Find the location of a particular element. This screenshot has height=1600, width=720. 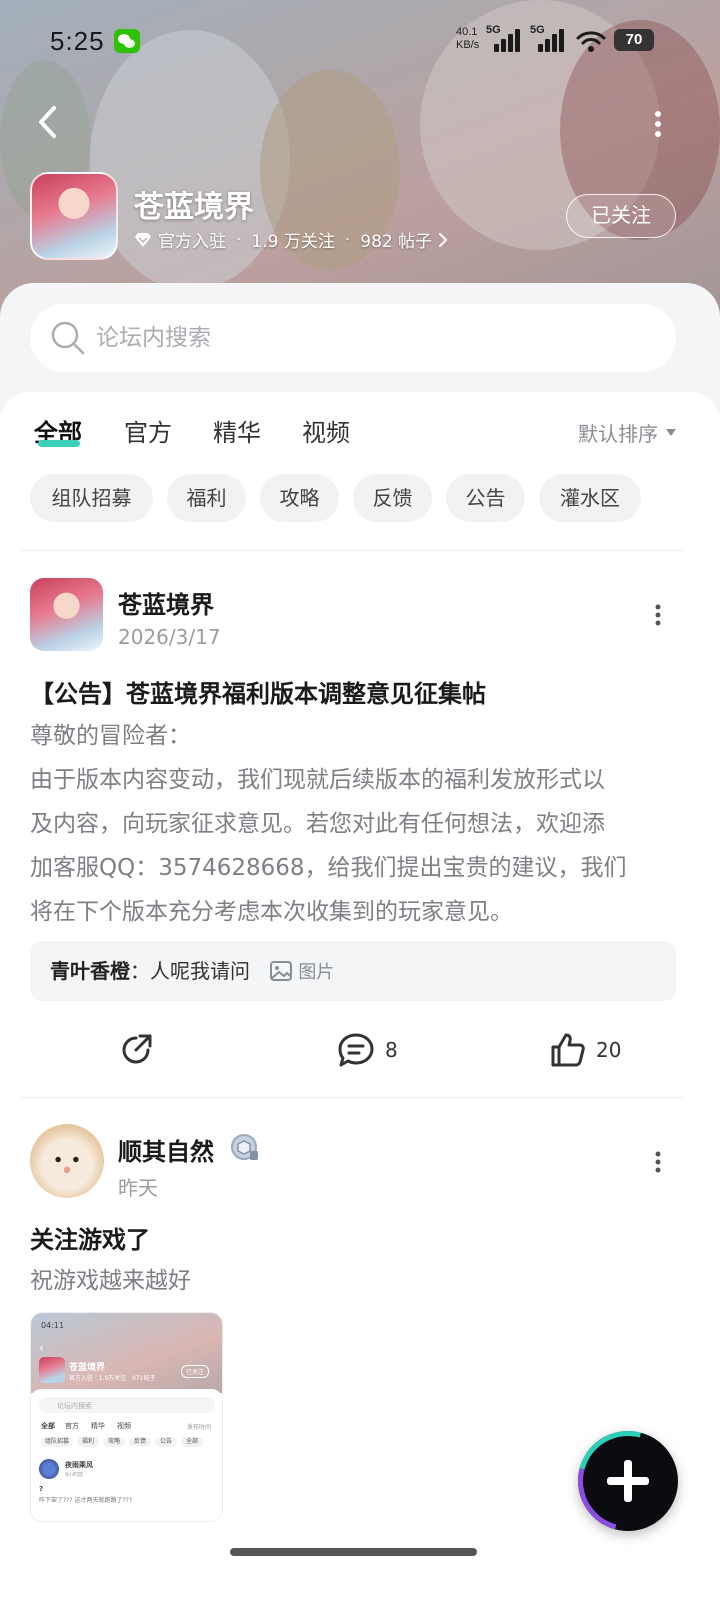

tab-video: 视频 is located at coordinates (326, 430).